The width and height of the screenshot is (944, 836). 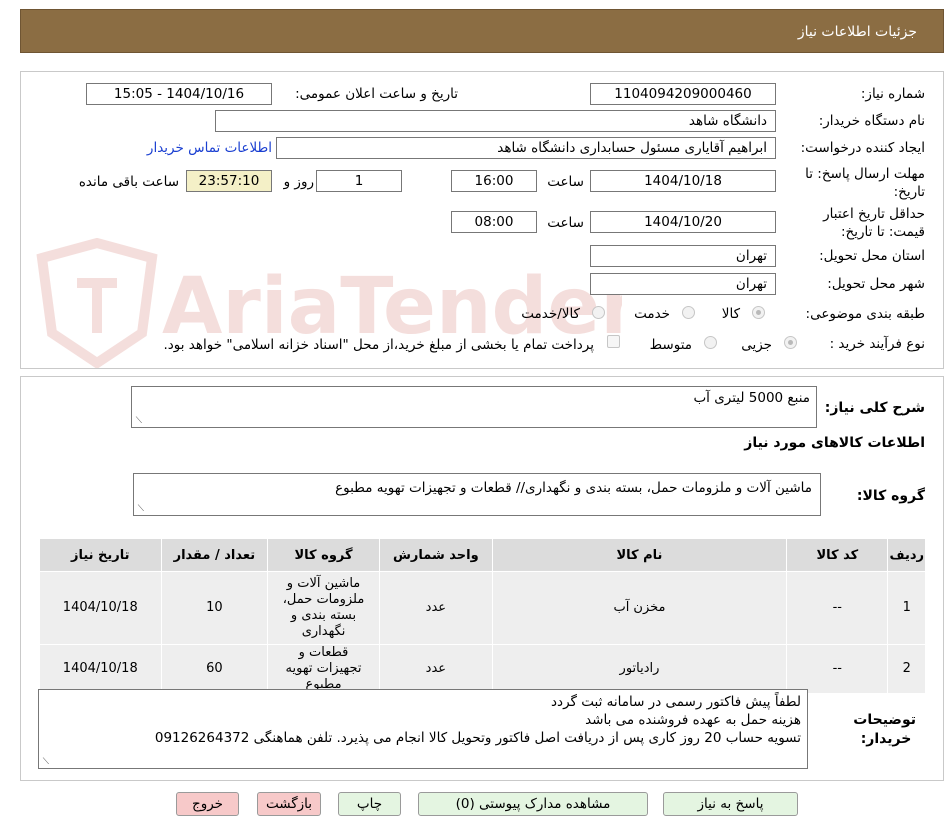 What do you see at coordinates (676, 702) in the screenshot?
I see `buyer-note-line: لطفاً پیش فاکتور رسمی در سامانه ثبت گردد` at bounding box center [676, 702].